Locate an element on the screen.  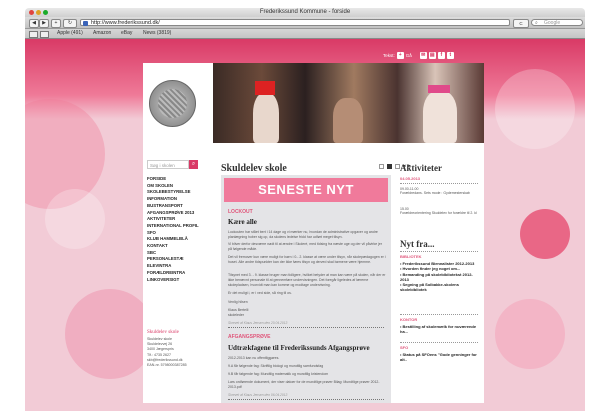
top-sites-icon is located at coordinates (44, 34).